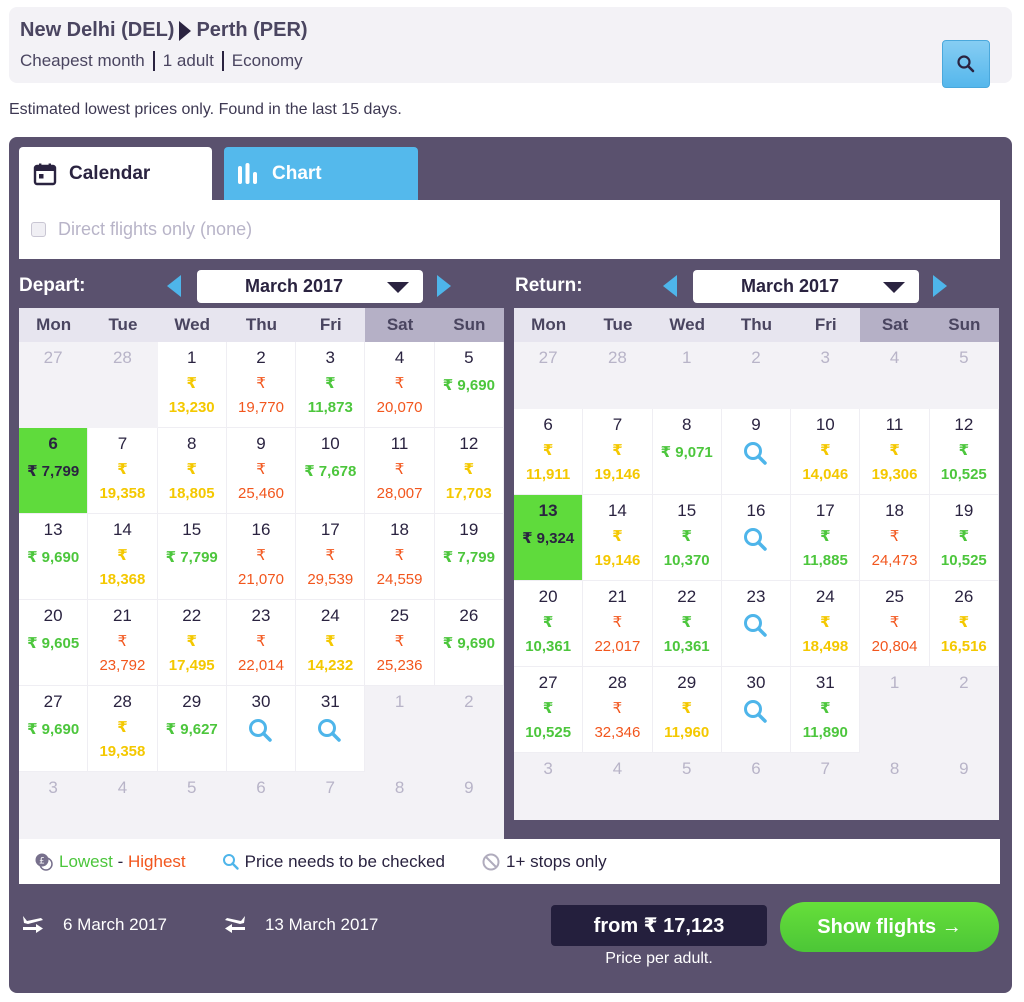  What do you see at coordinates (617, 462) in the screenshot?
I see `day-price: ₹ 19,146` at bounding box center [617, 462].